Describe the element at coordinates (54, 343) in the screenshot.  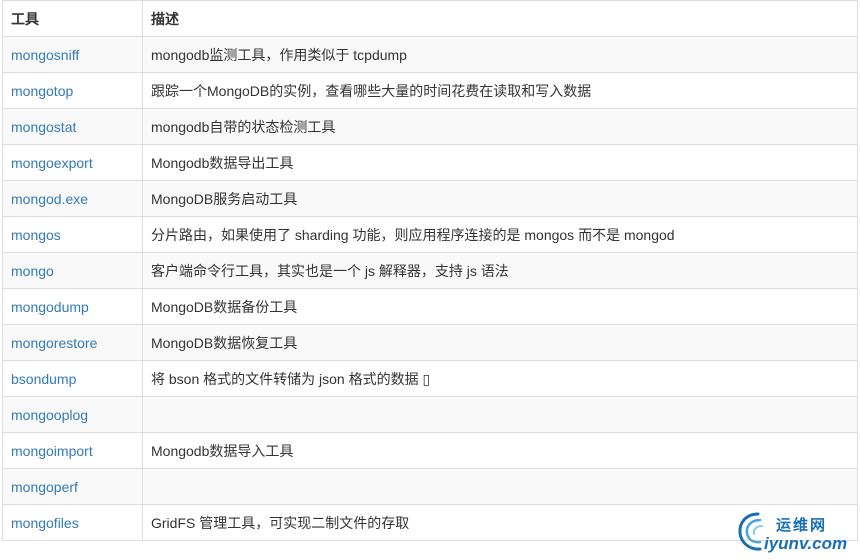
I see `tool-link: mongorestore` at that location.